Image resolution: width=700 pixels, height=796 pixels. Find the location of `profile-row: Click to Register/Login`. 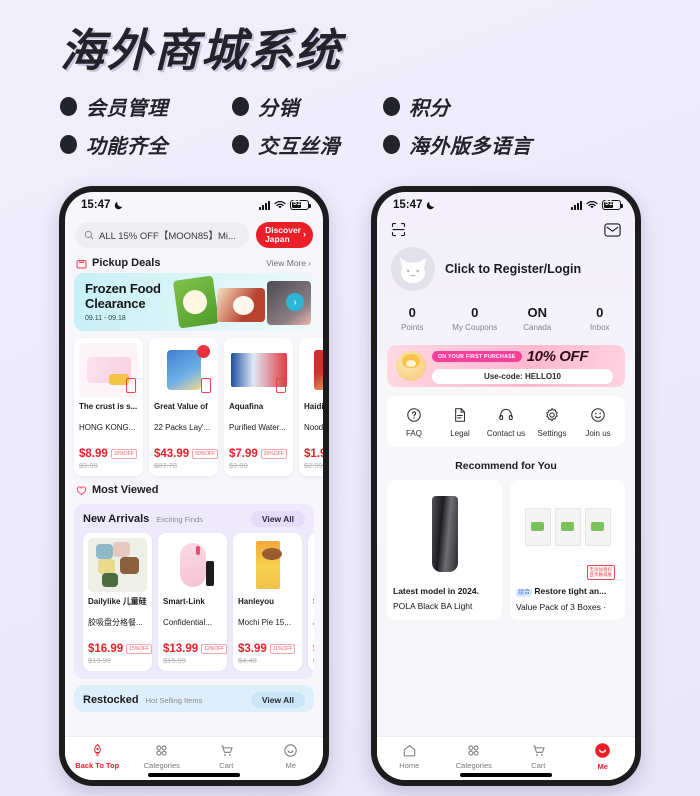

profile-row: Click to Register/Login is located at coordinates (506, 264).